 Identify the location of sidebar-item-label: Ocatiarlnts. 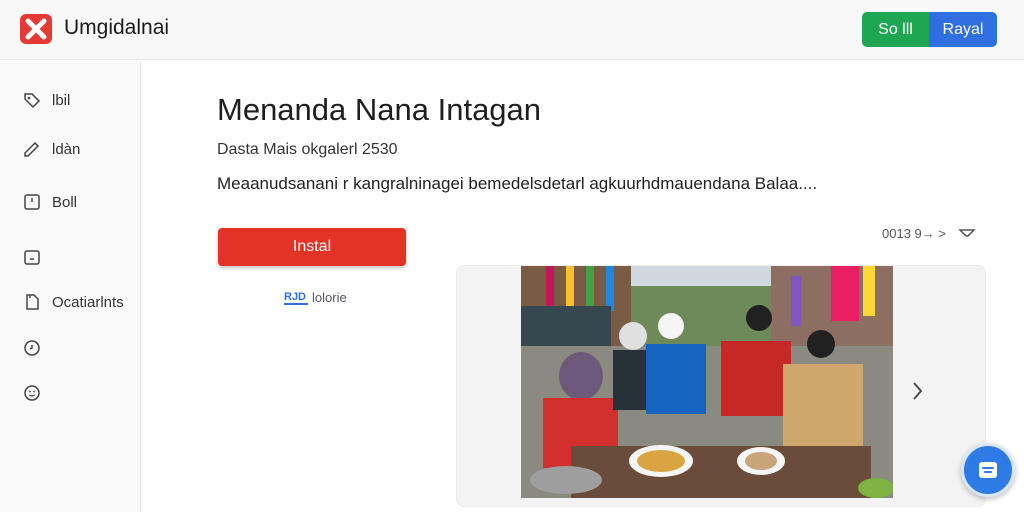
(88, 302).